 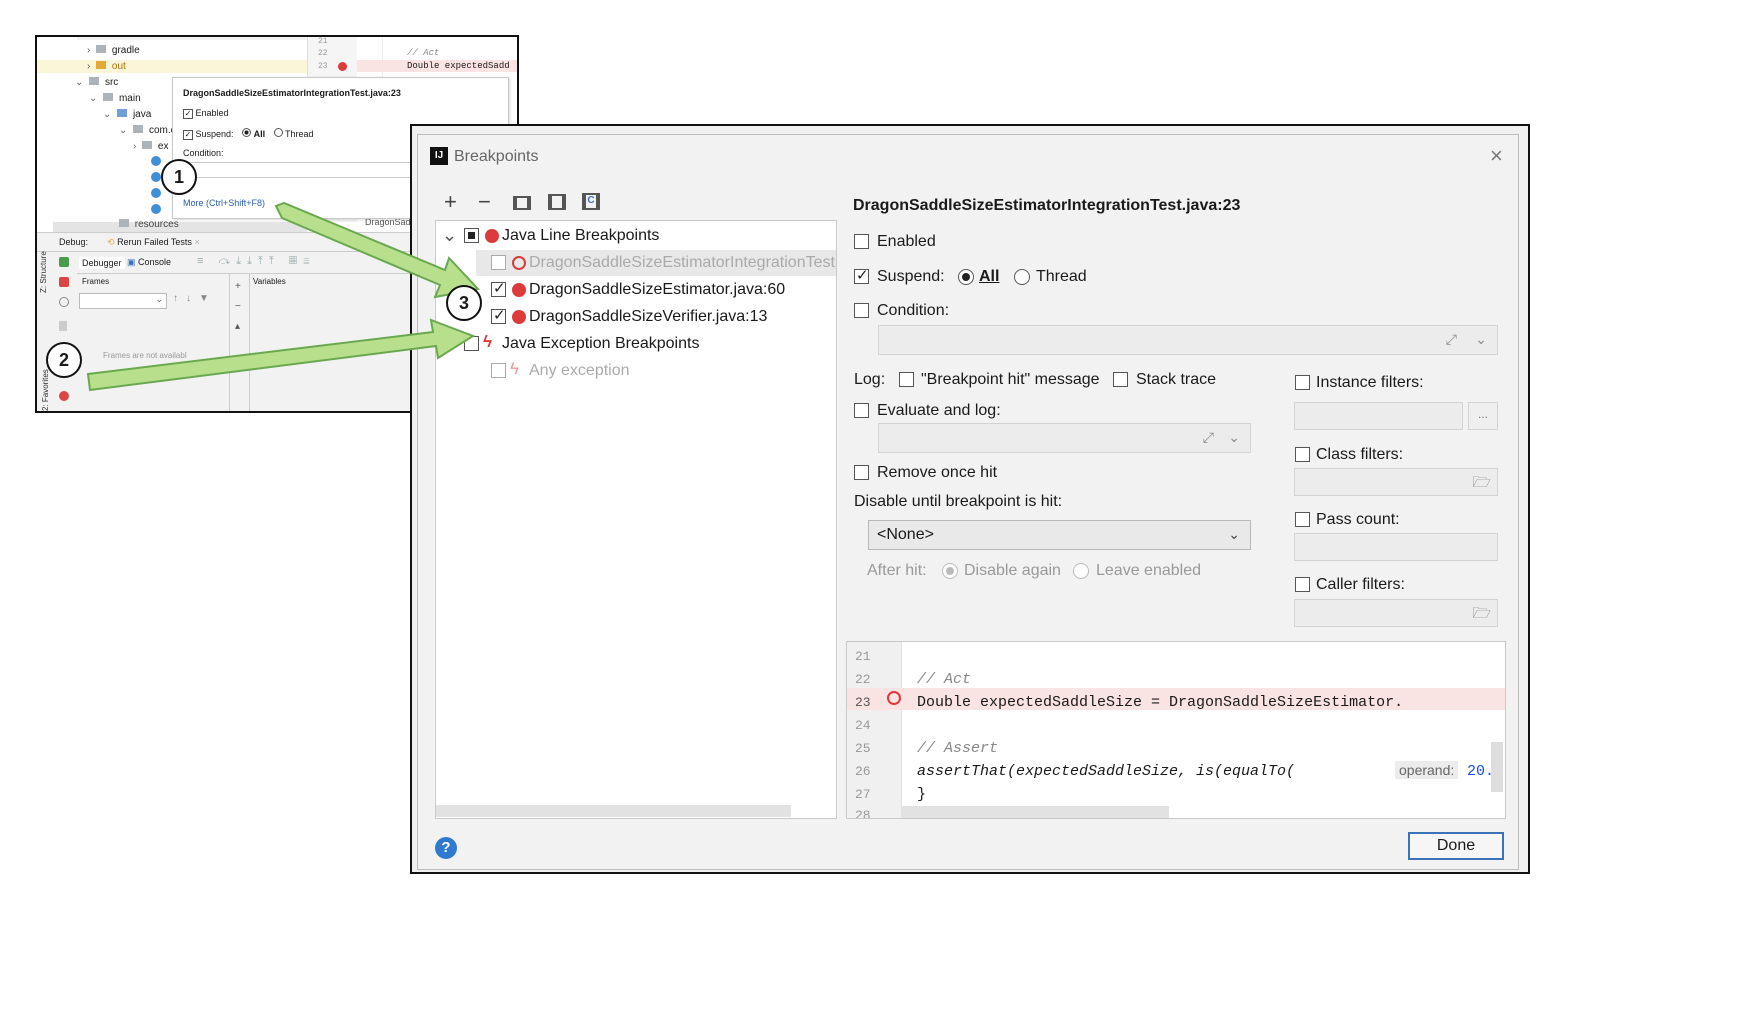 I want to click on callout-3: 3, so click(x=464, y=303).